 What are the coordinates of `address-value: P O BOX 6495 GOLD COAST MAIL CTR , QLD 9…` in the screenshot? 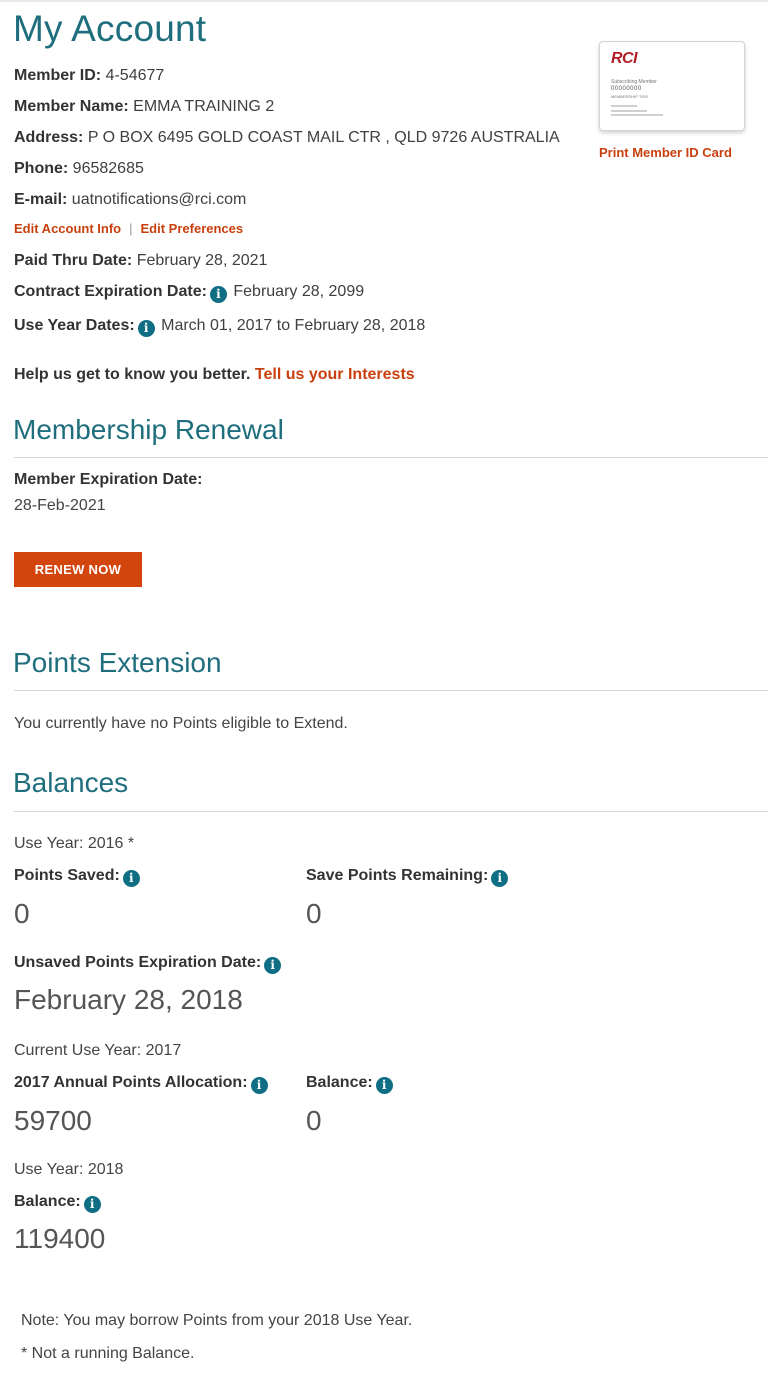 It's located at (323, 137).